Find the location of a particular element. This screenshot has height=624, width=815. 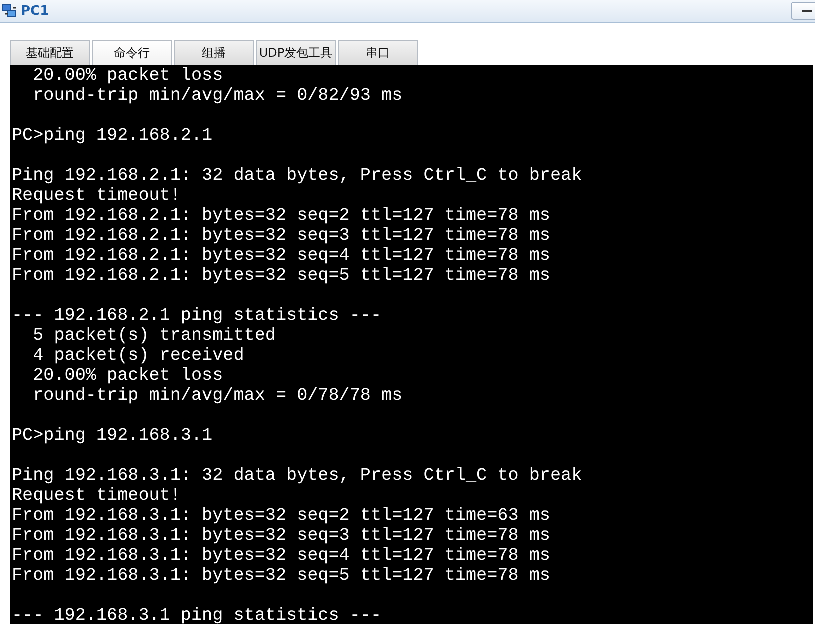

console-line: 4 packet(s) received is located at coordinates (138, 356).